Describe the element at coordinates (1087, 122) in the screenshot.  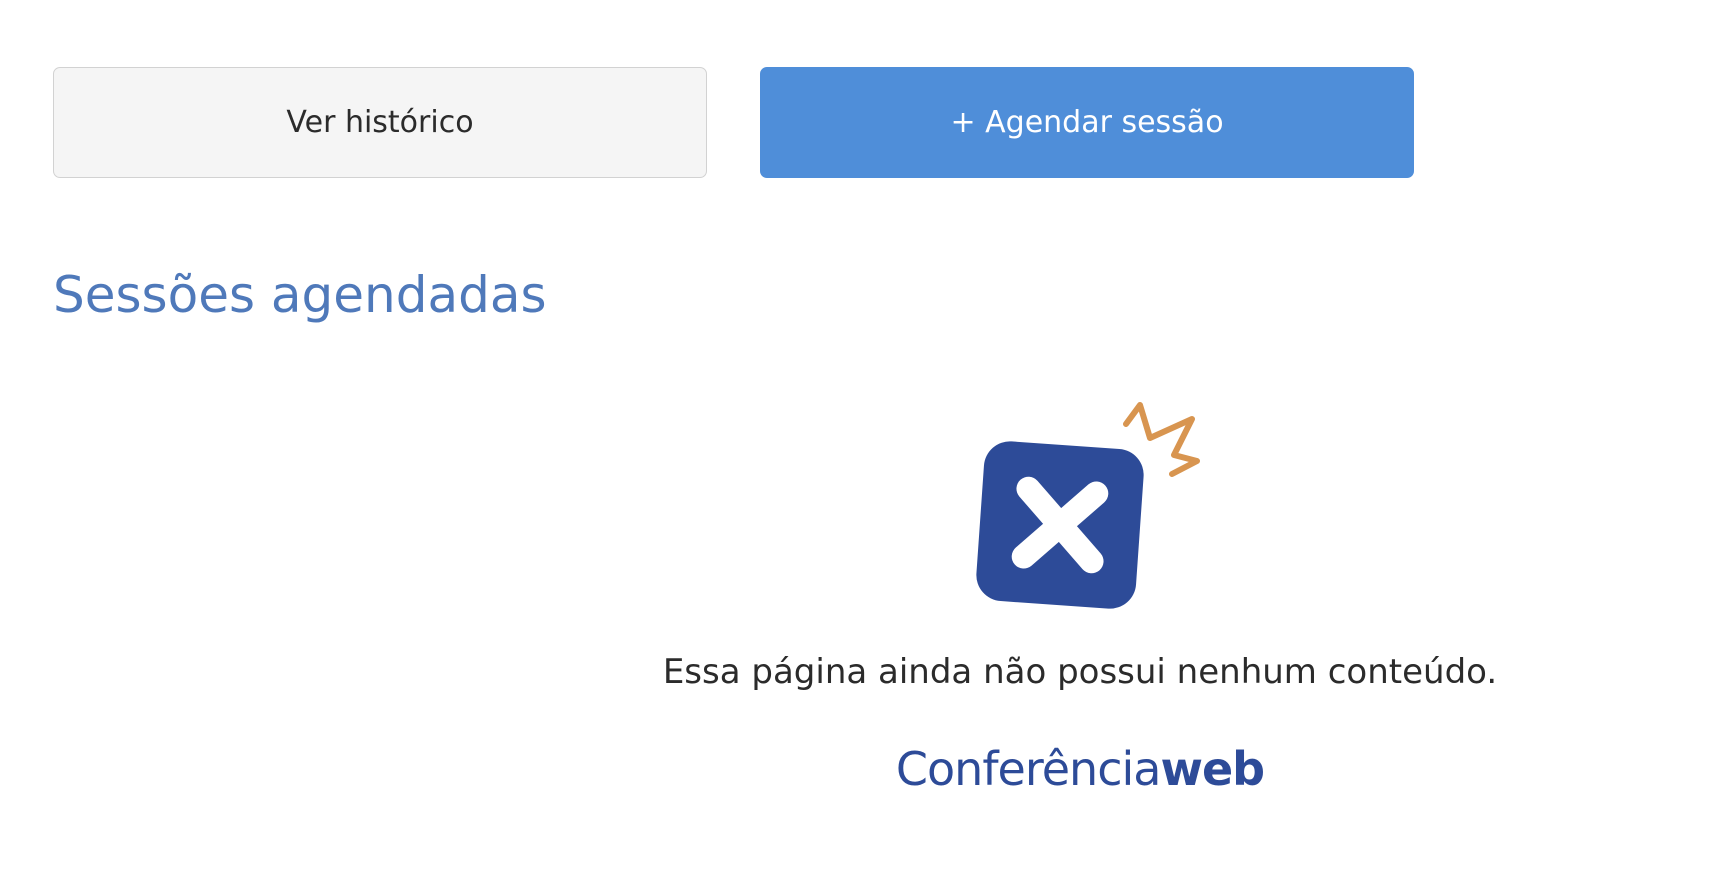
I see `schedule-session-button: + Agendar sessão` at that location.